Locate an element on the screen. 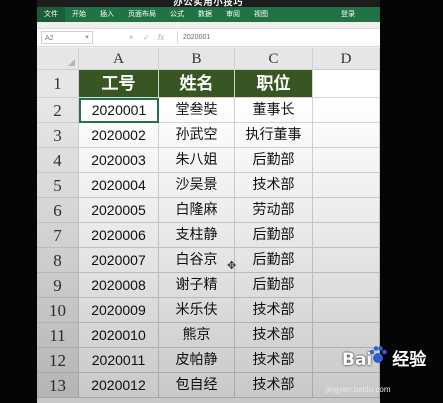 This screenshot has width=443, height=403. header-cell: 工号 is located at coordinates (119, 84).